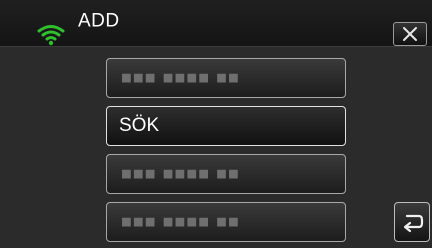  I want to click on network-item-1: ■■■ ■■■■ ■■, so click(226, 78).